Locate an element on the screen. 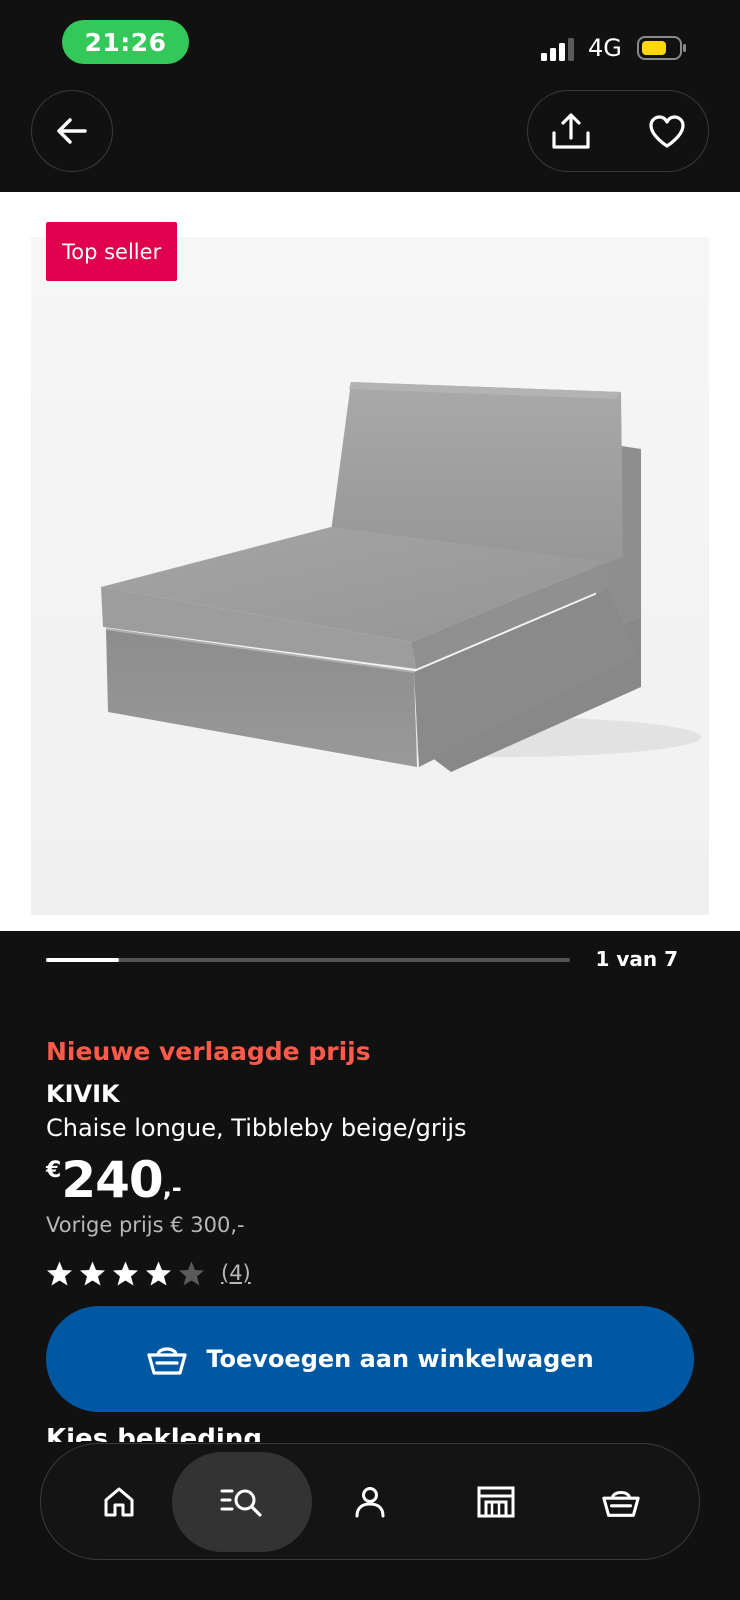 The width and height of the screenshot is (740, 1600). search-icon is located at coordinates (241, 1503).